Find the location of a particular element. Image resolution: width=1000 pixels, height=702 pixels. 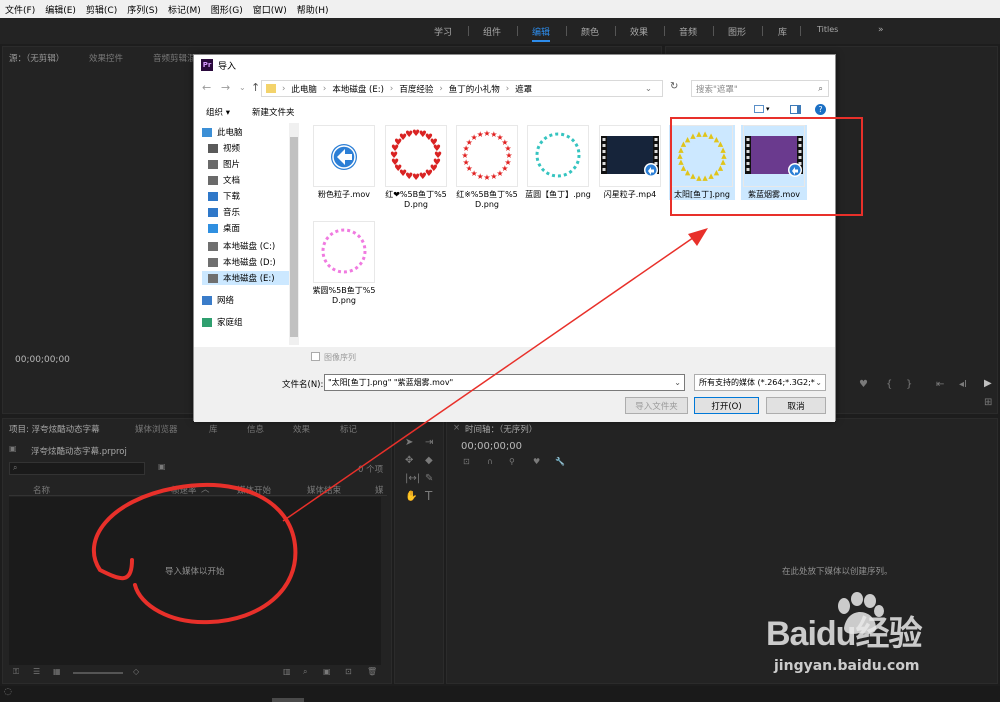

menu-clip: 剪辑(C) is located at coordinates (101, 9).